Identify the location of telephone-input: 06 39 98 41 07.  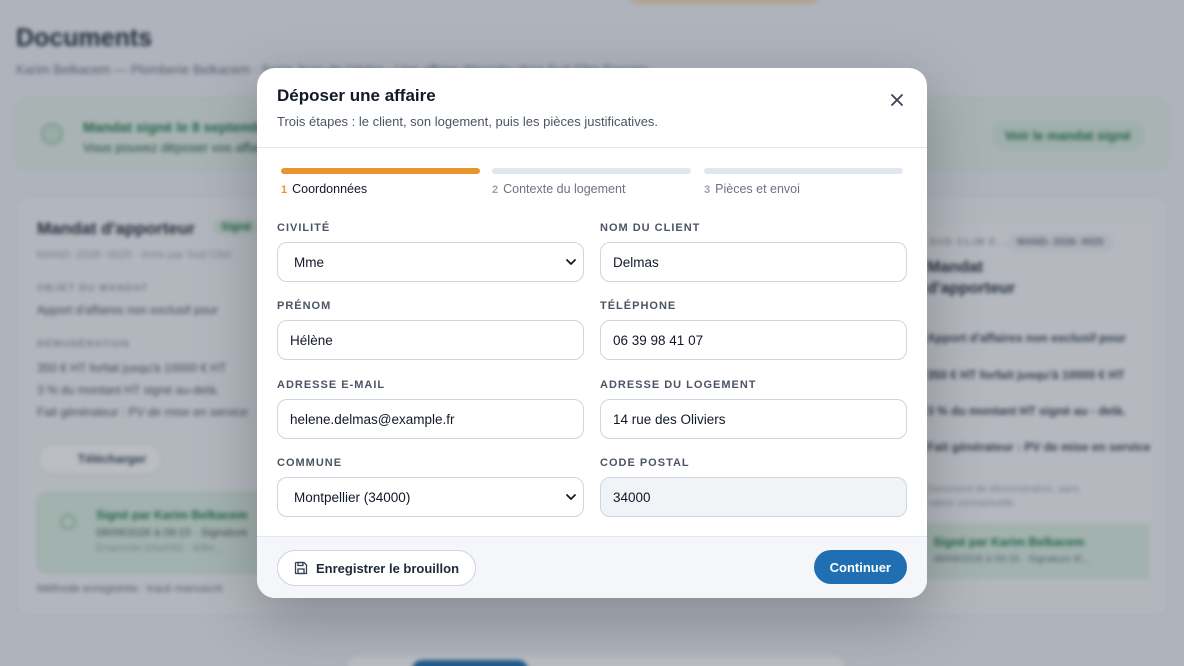
(753, 340).